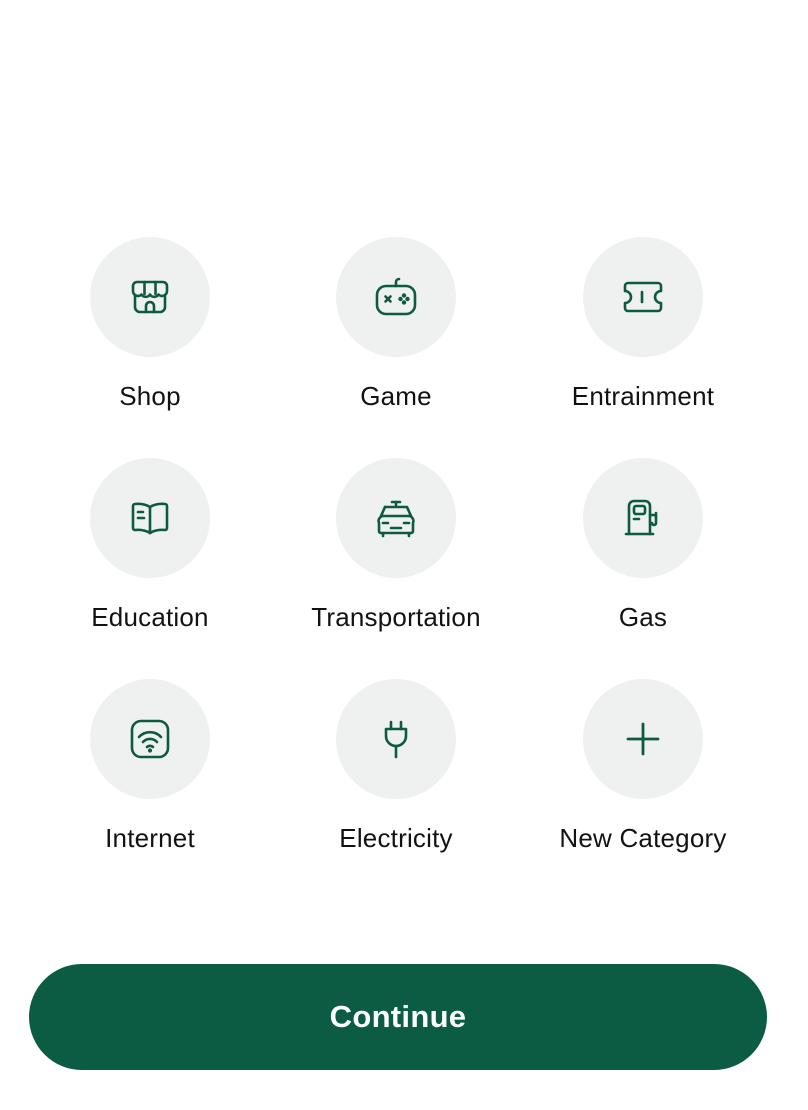  I want to click on category-label: Shop, so click(150, 396).